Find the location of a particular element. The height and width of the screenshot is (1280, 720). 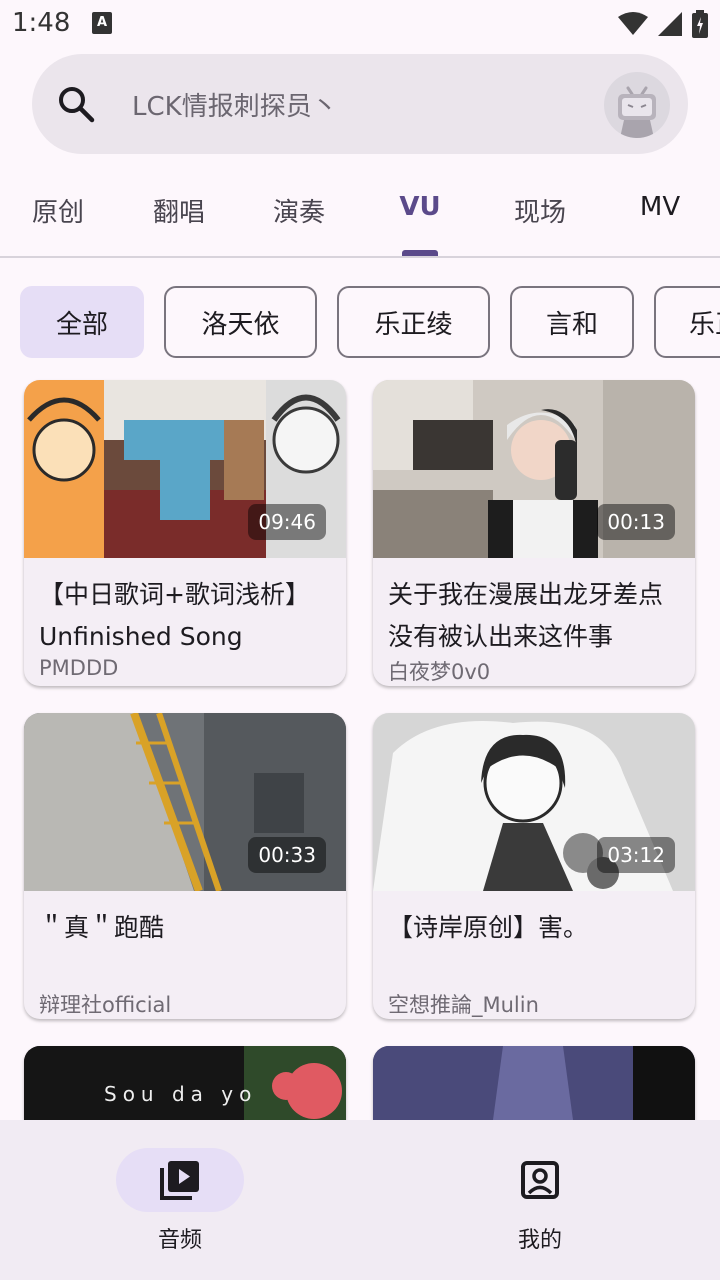

nav-label: 我的 is located at coordinates (539, 1240).